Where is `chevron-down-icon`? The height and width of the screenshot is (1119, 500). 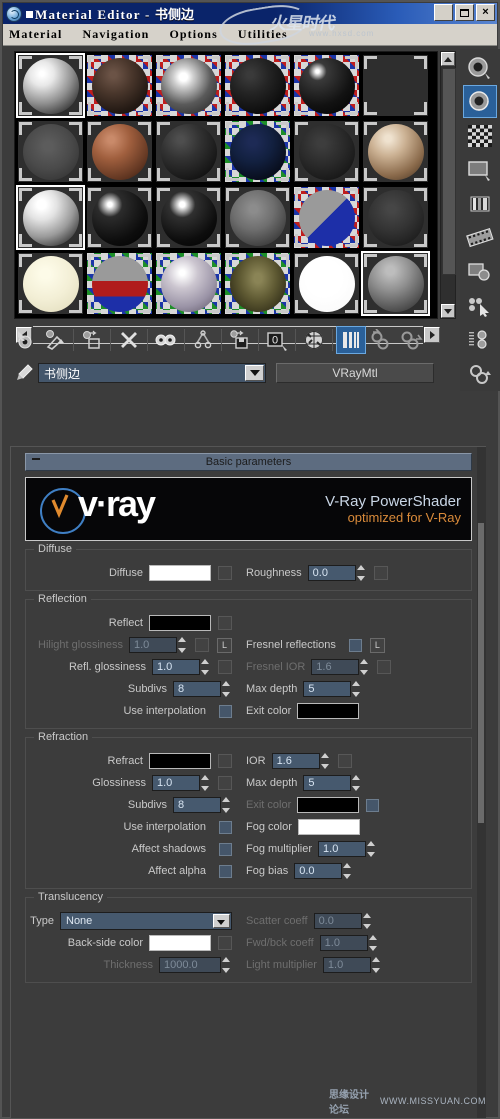 chevron-down-icon is located at coordinates (221, 921).